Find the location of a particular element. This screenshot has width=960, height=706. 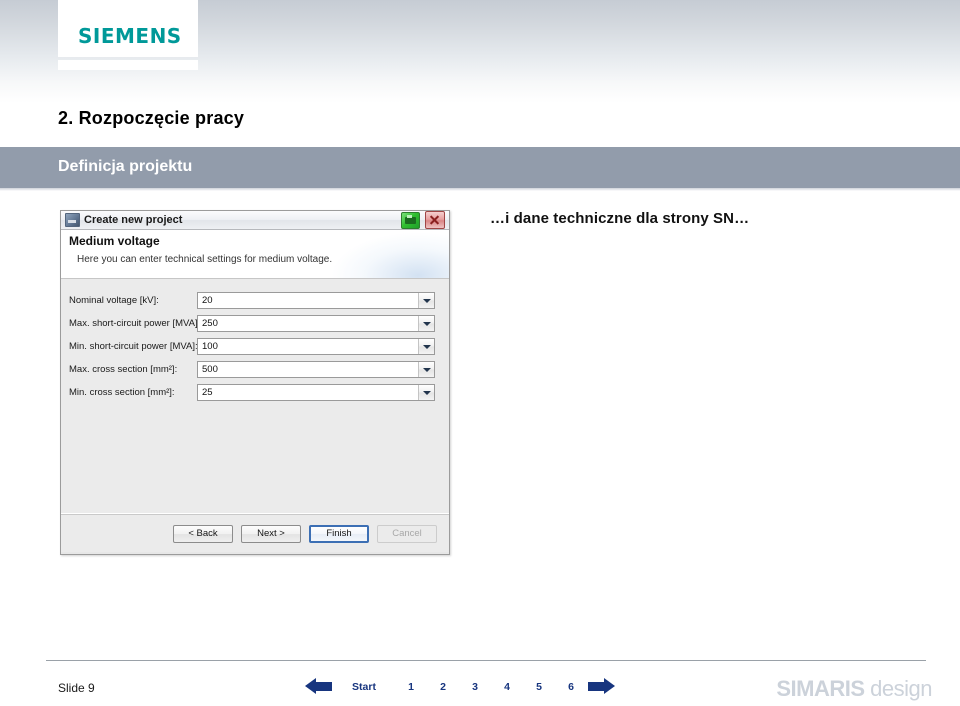

form-row: Min. cross section [mm²]: 25 is located at coordinates (255, 392).